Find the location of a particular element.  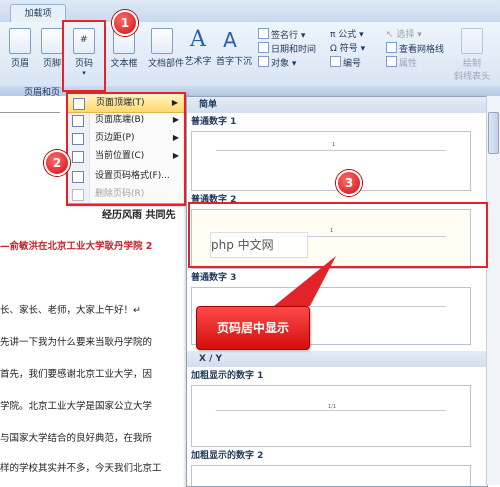

gallery-scroll-thumb is located at coordinates (493, 133).